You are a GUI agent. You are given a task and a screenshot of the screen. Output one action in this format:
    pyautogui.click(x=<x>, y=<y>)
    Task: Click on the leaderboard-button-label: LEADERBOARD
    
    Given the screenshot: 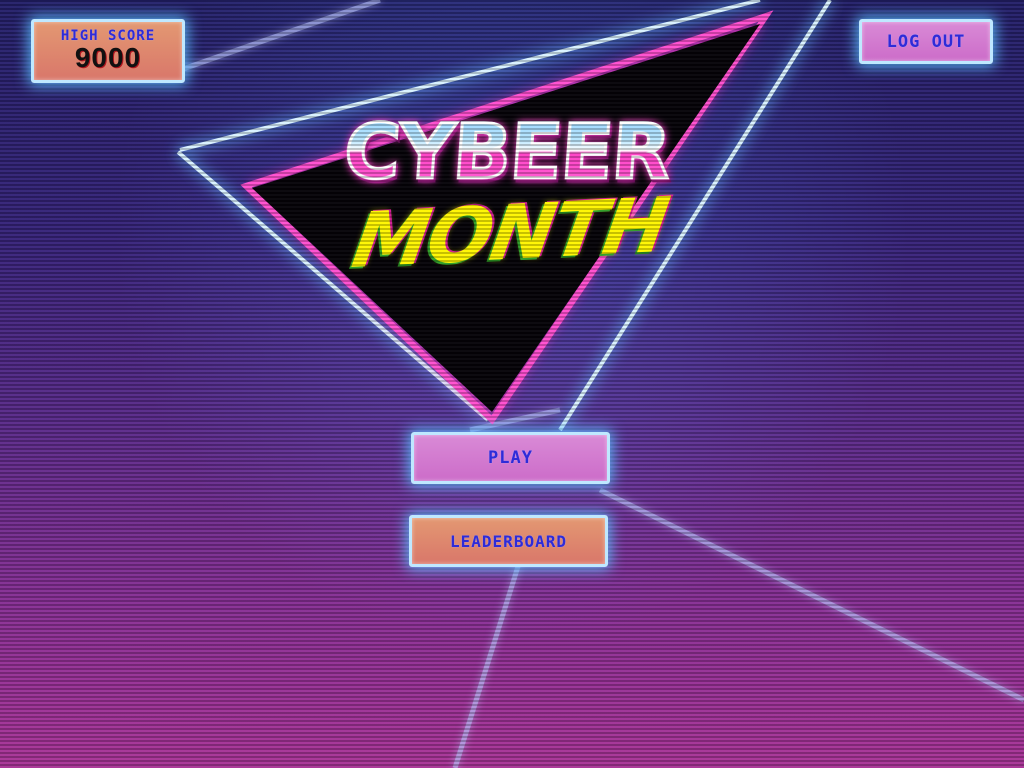 What is the action you would take?
    pyautogui.click(x=508, y=541)
    